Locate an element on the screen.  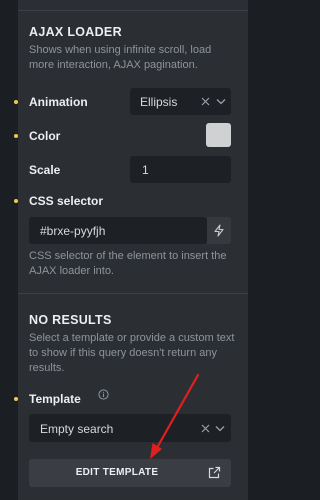
css-selector-label-text: CSS selector is located at coordinates (66, 201).